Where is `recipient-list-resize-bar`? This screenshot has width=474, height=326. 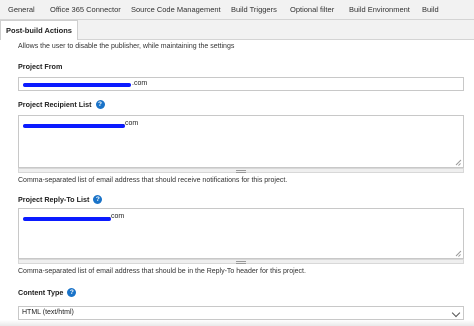
recipient-list-resize-bar is located at coordinates (241, 170).